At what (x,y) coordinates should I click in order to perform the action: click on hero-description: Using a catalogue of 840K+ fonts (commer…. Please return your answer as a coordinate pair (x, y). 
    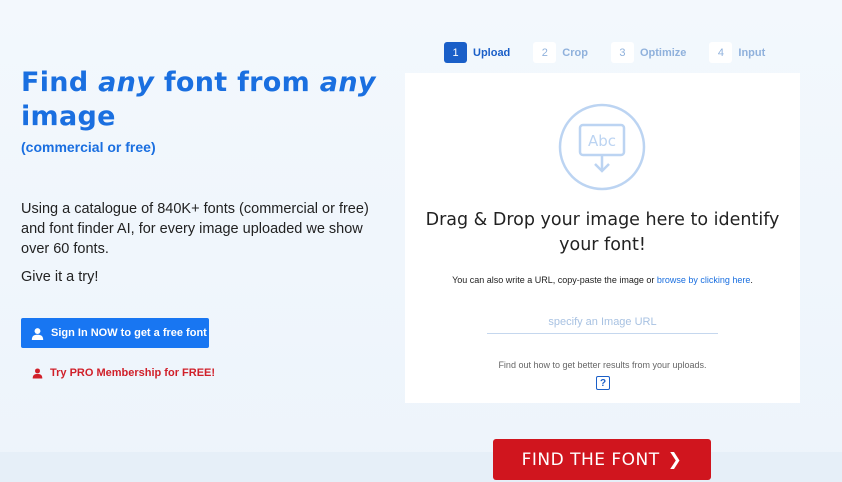
    Looking at the image, I should click on (195, 229).